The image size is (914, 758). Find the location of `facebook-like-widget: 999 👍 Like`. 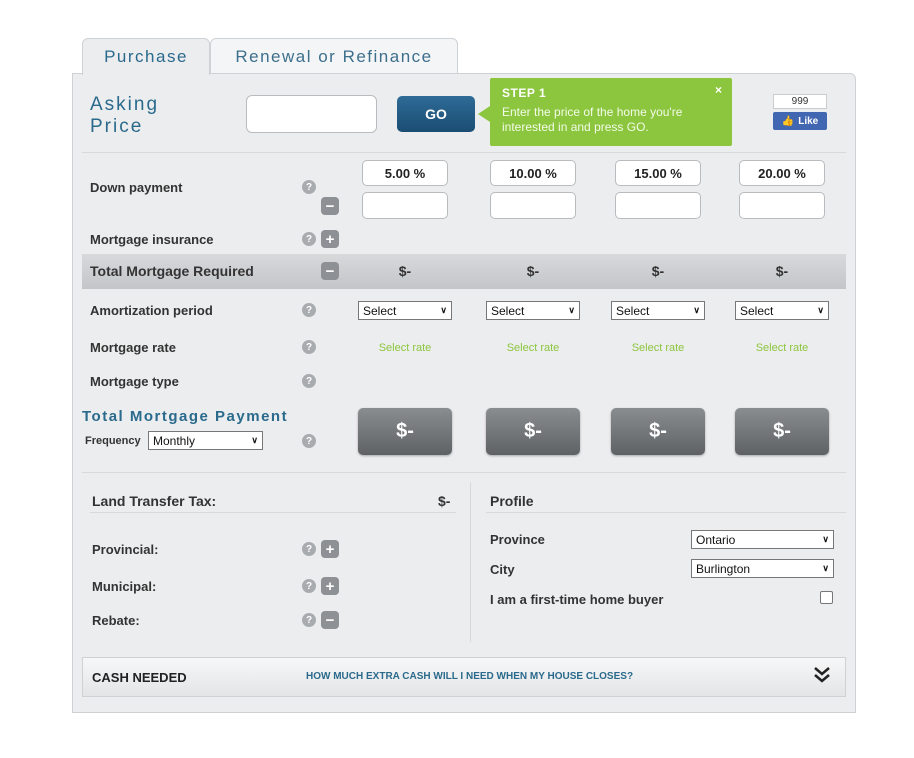

facebook-like-widget: 999 👍 Like is located at coordinates (800, 114).